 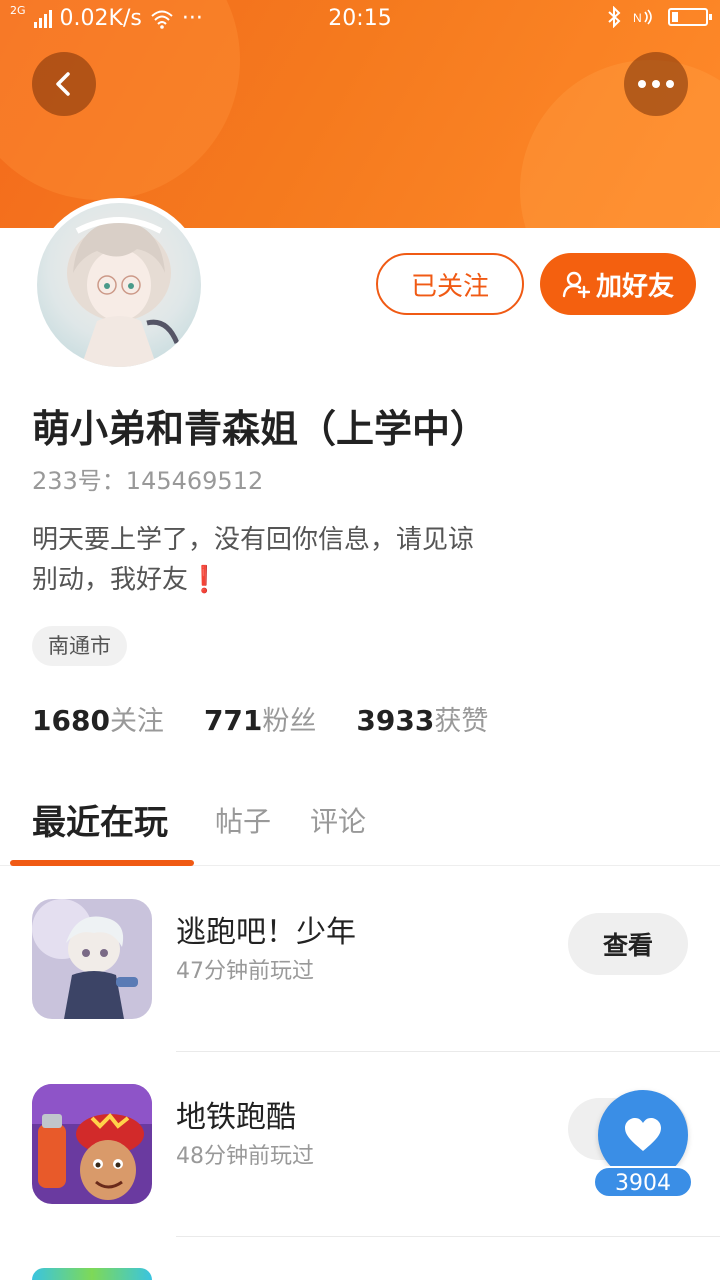 What do you see at coordinates (360, 959) in the screenshot?
I see `list-item: 逃跑吧！少年 47分钟前玩过 查看` at bounding box center [360, 959].